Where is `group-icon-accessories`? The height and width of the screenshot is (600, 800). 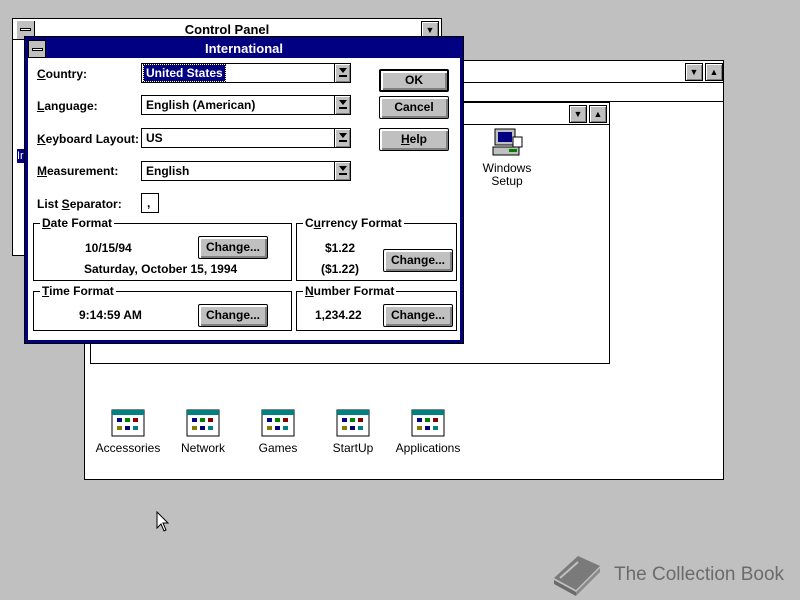
group-icon-accessories is located at coordinates (128, 423).